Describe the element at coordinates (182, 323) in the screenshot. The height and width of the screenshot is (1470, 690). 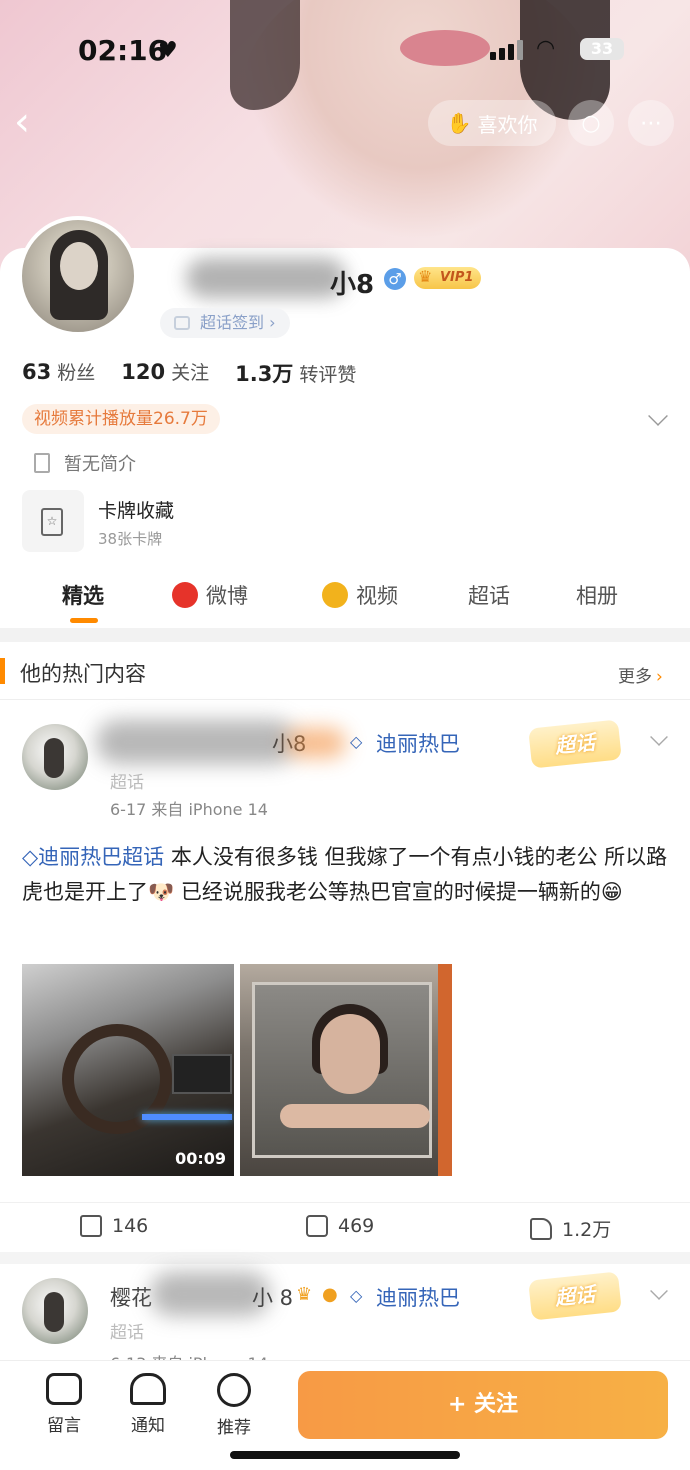
I see `calendar-icon` at that location.